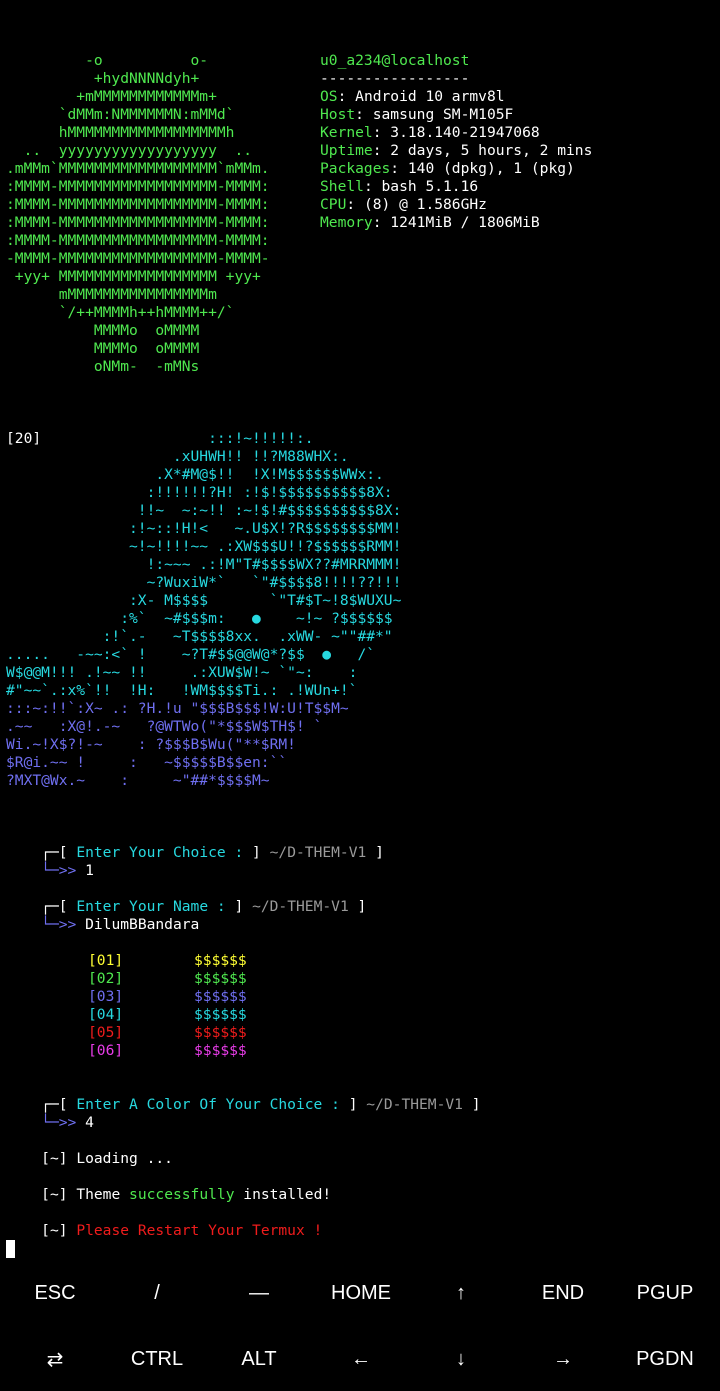 This screenshot has height=1391, width=720. I want to click on color-option-number: [06], so click(106, 1050).